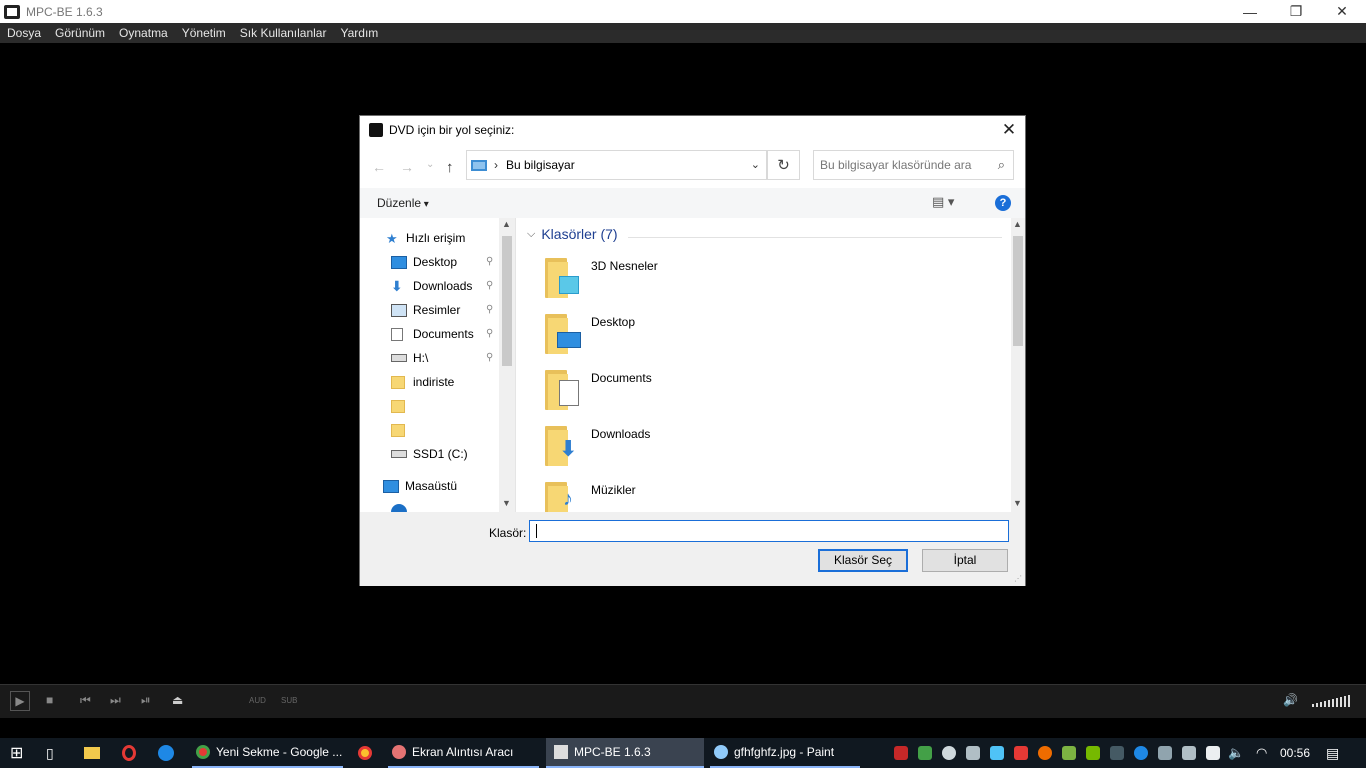  What do you see at coordinates (1018, 365) in the screenshot?
I see `content-scrollbar: ▲ ▼` at bounding box center [1018, 365].